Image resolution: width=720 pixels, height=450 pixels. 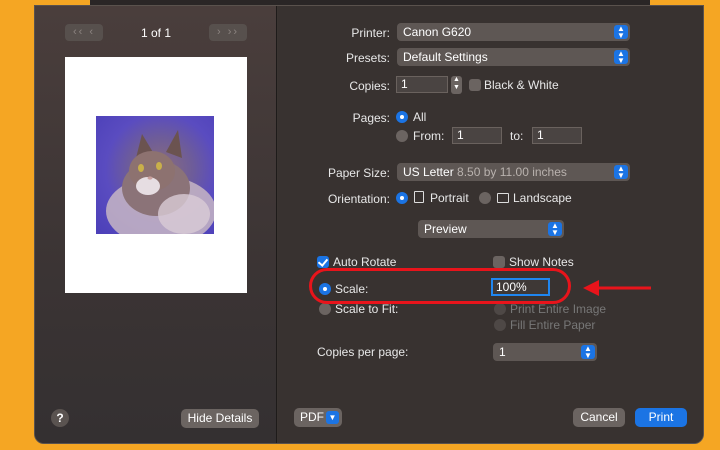 What do you see at coordinates (419, 197) in the screenshot?
I see `portrait-icon` at bounding box center [419, 197].